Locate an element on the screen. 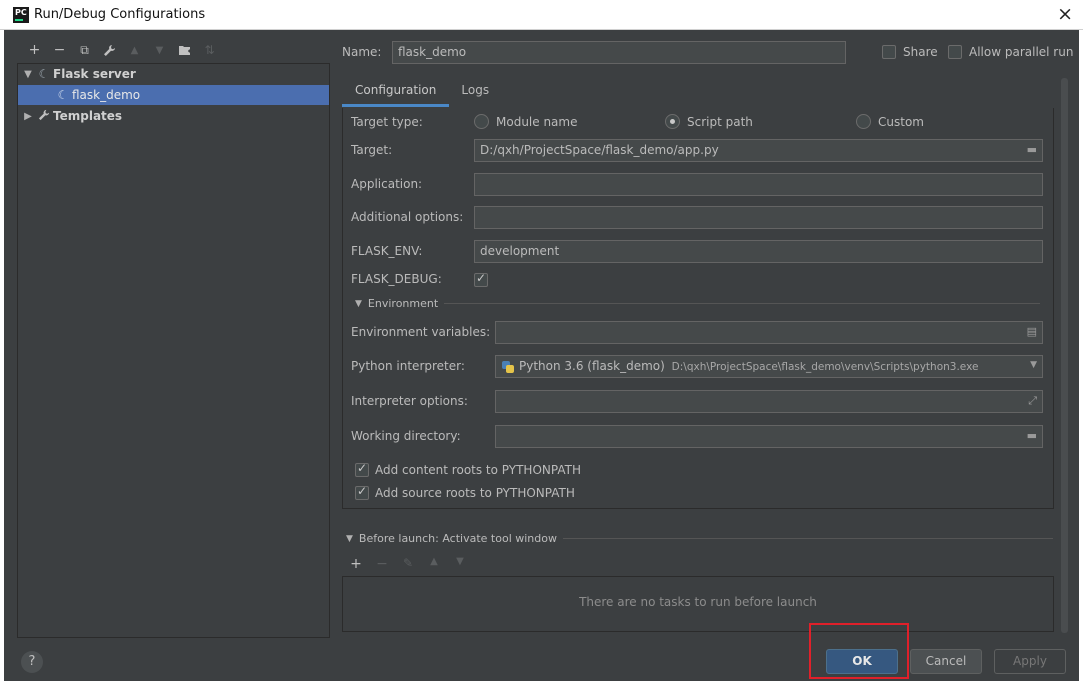  source-roots-option: Add source roots to PYTHONPATH is located at coordinates (465, 492).